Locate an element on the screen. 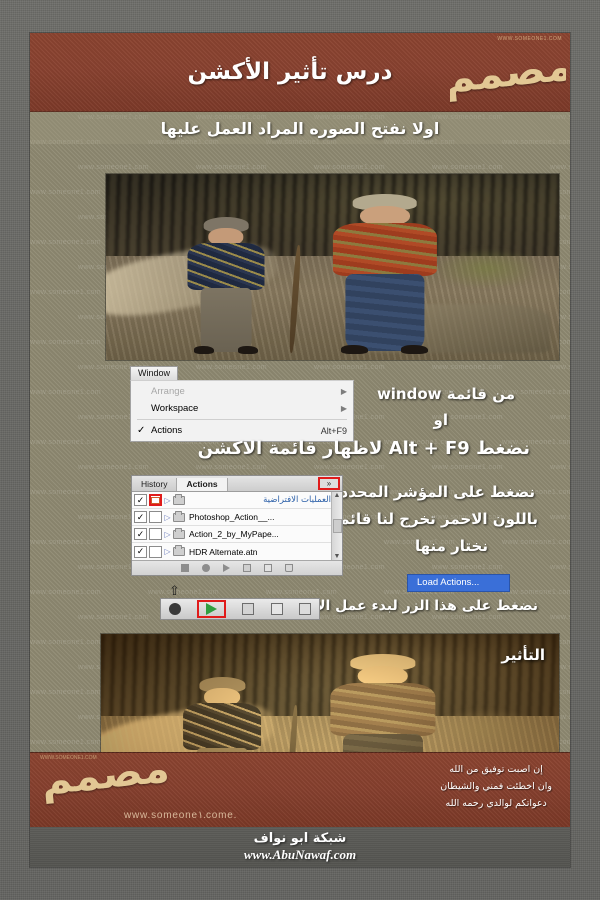 The width and height of the screenshot is (600, 900). scroll-up-icon: ▲ is located at coordinates (337, 495).